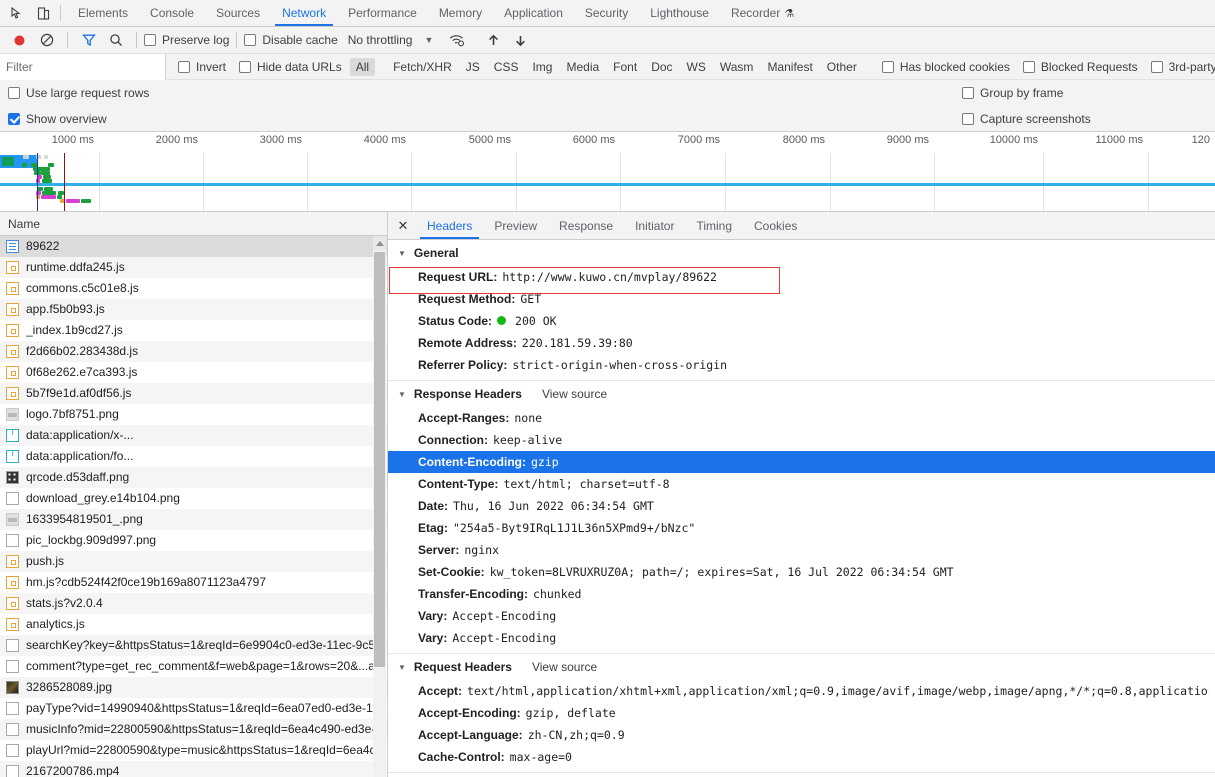 The image size is (1215, 777). What do you see at coordinates (801, 735) in the screenshot?
I see `header-row: Accept-Language: zh-CN,zh;q=0.9` at bounding box center [801, 735].